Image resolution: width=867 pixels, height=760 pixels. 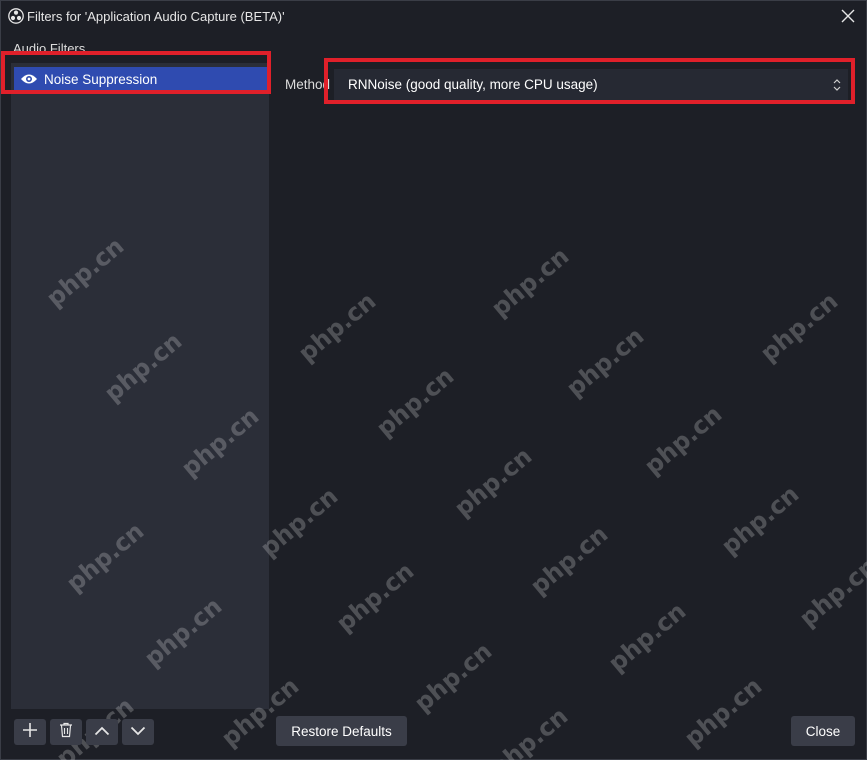 I want to click on filters-list-title: Audio Filters, so click(x=49, y=48).